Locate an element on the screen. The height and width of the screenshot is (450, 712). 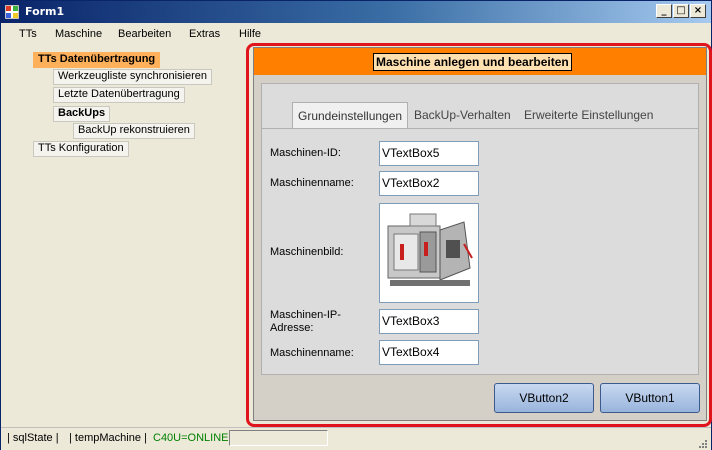
tab-divider is located at coordinates (480, 128).